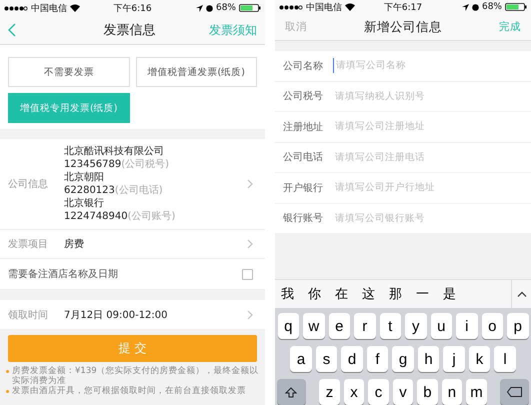  What do you see at coordinates (89, 190) in the screenshot?
I see `company-detail: 62280123` at bounding box center [89, 190].